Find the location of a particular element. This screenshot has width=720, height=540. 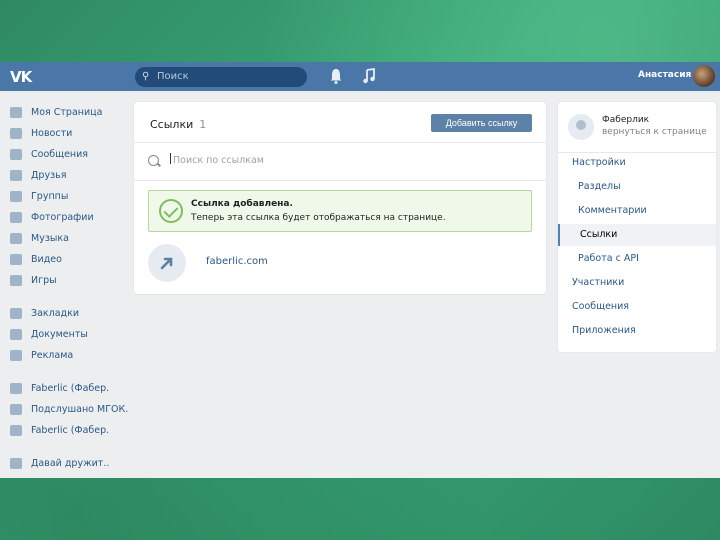

ads-icon is located at coordinates (16, 355).